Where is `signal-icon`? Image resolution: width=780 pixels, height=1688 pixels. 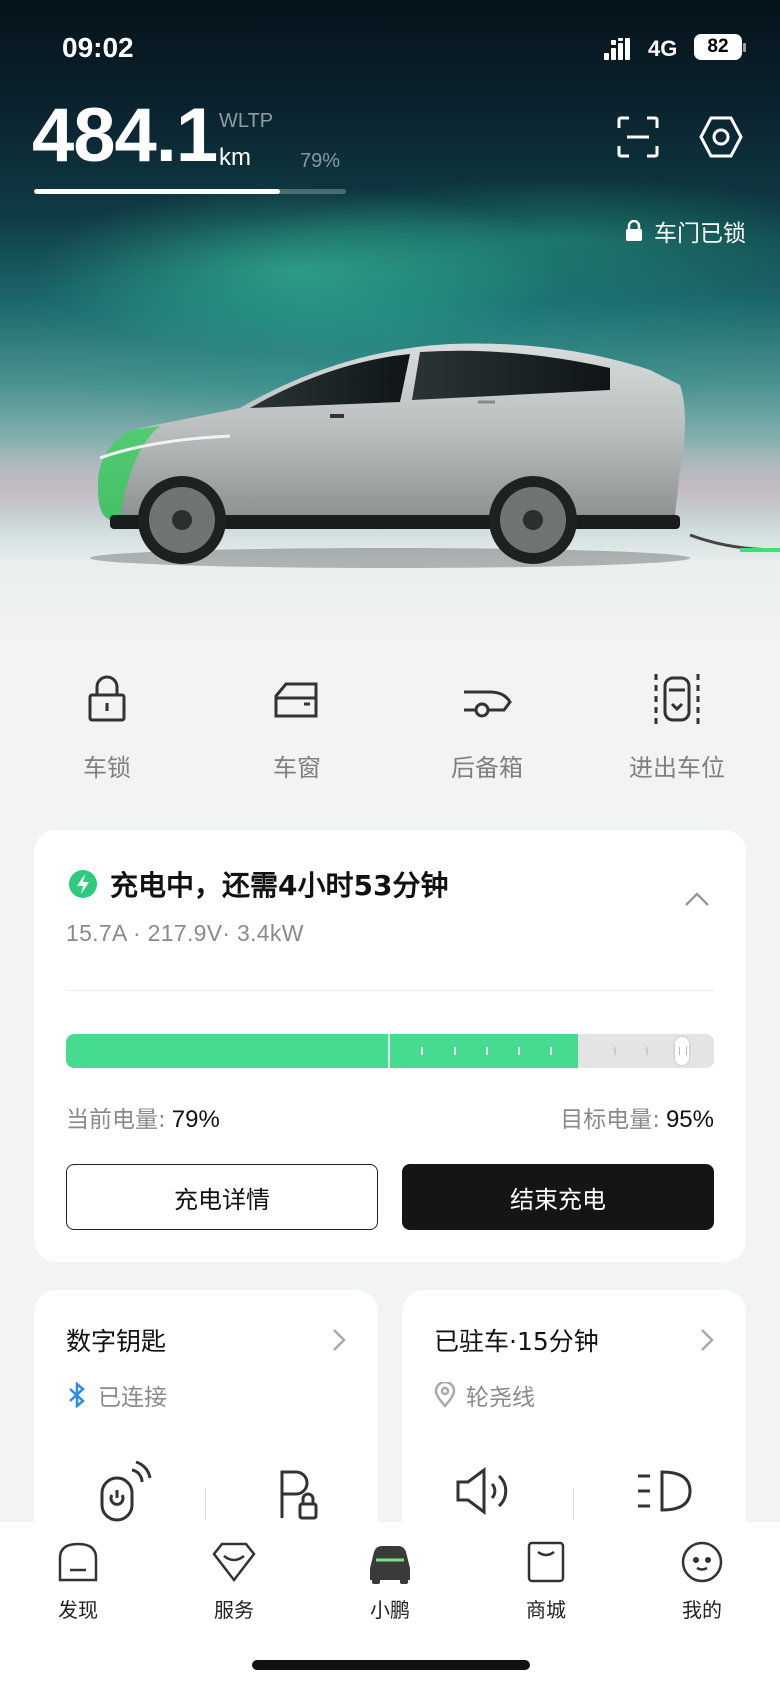 signal-icon is located at coordinates (617, 49).